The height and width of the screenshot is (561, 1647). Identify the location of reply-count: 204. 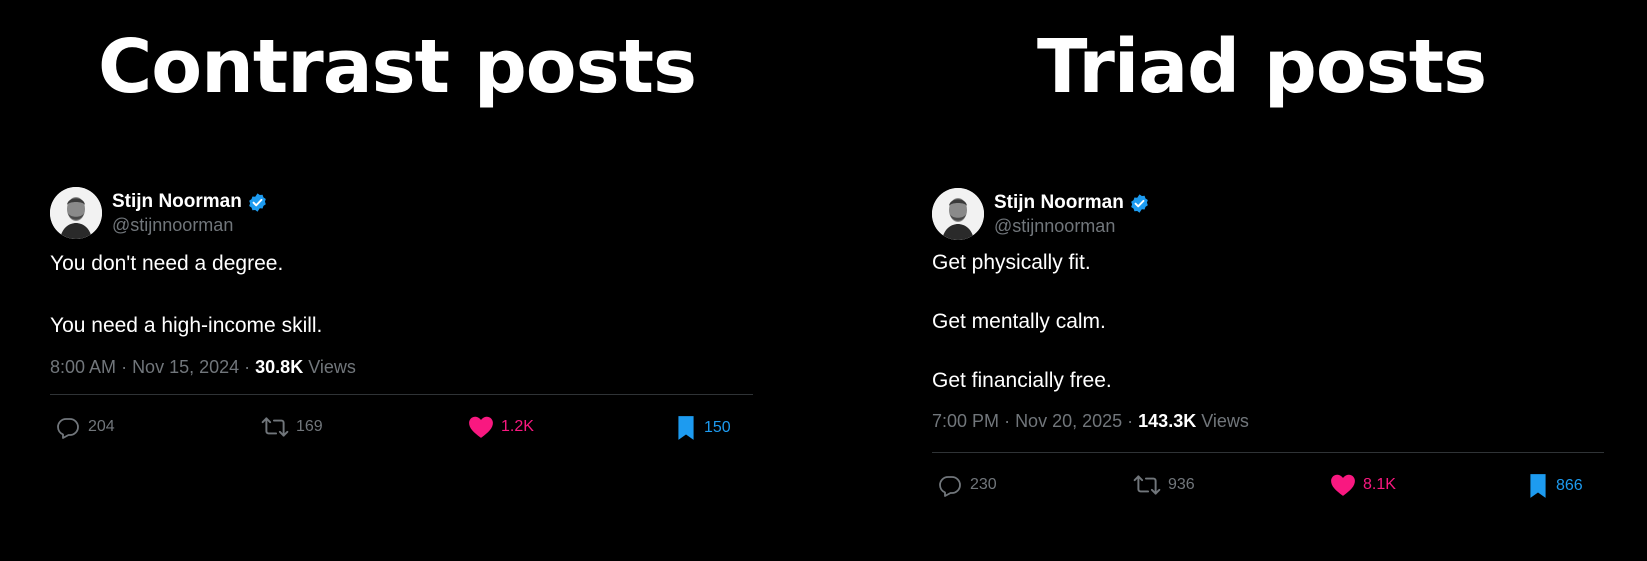
(101, 426).